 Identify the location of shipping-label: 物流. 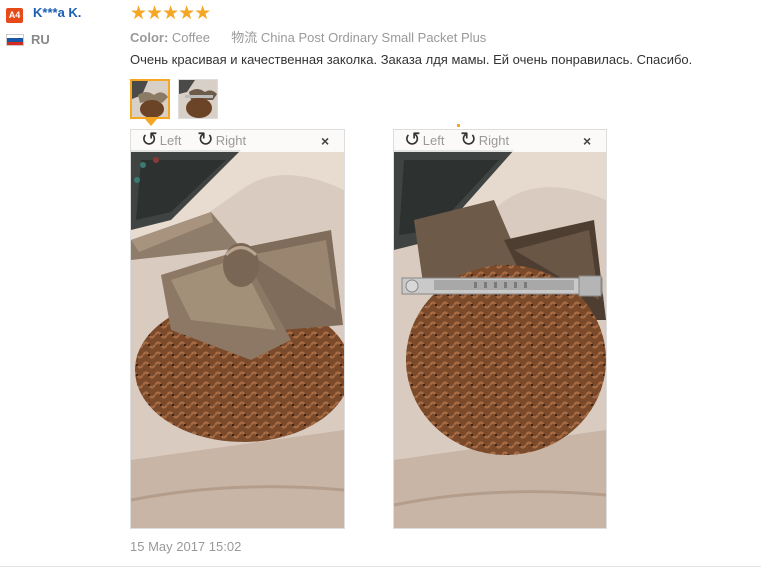
(244, 37).